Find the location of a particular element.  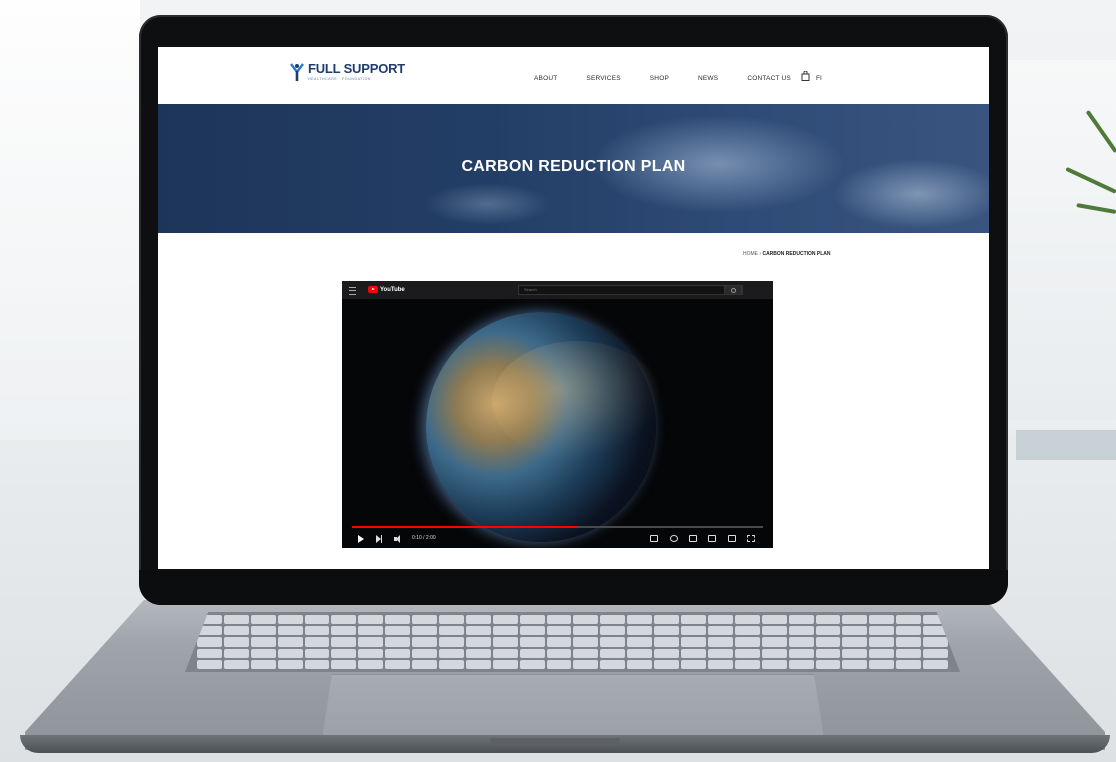

nav-item-news: NEWS is located at coordinates (708, 78).